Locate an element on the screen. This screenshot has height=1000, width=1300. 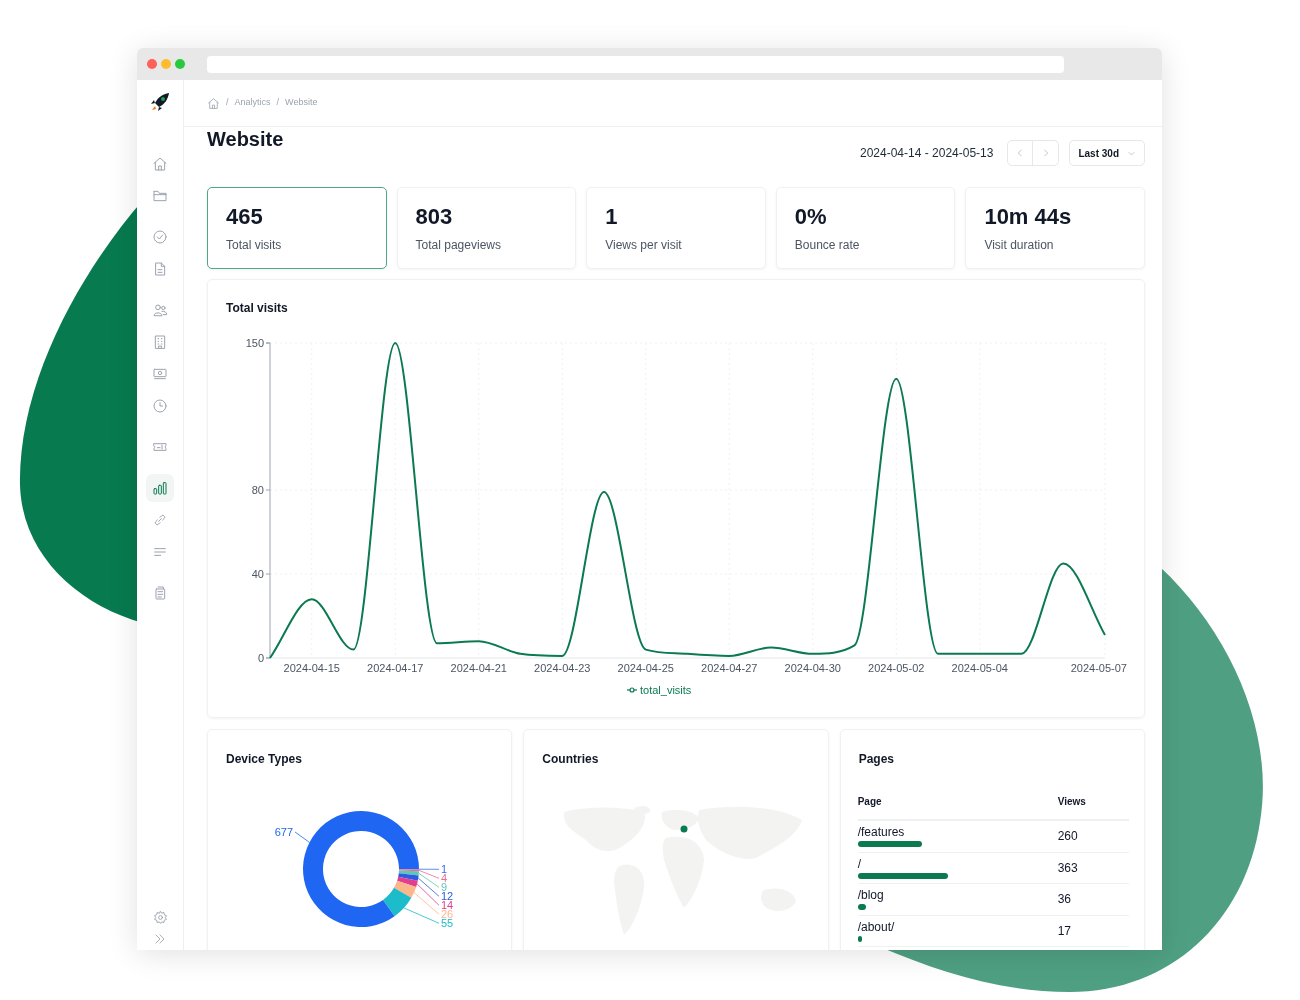
views-count: 363 is located at coordinates (1067, 867).